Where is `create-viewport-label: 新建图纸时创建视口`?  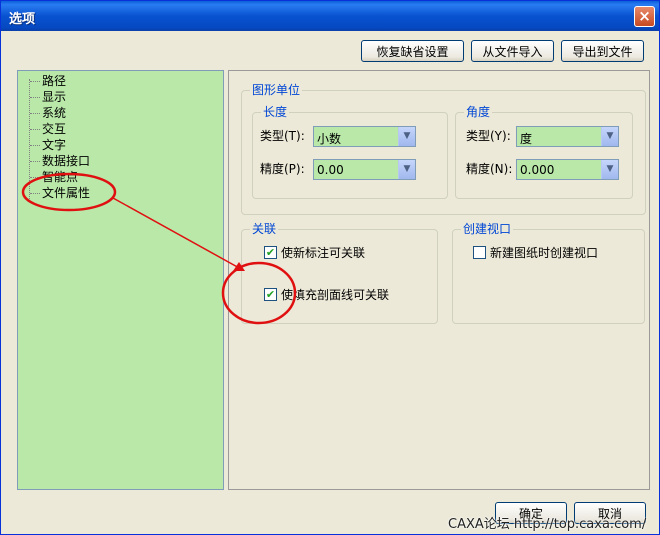
create-viewport-label: 新建图纸时创建视口 is located at coordinates (544, 253).